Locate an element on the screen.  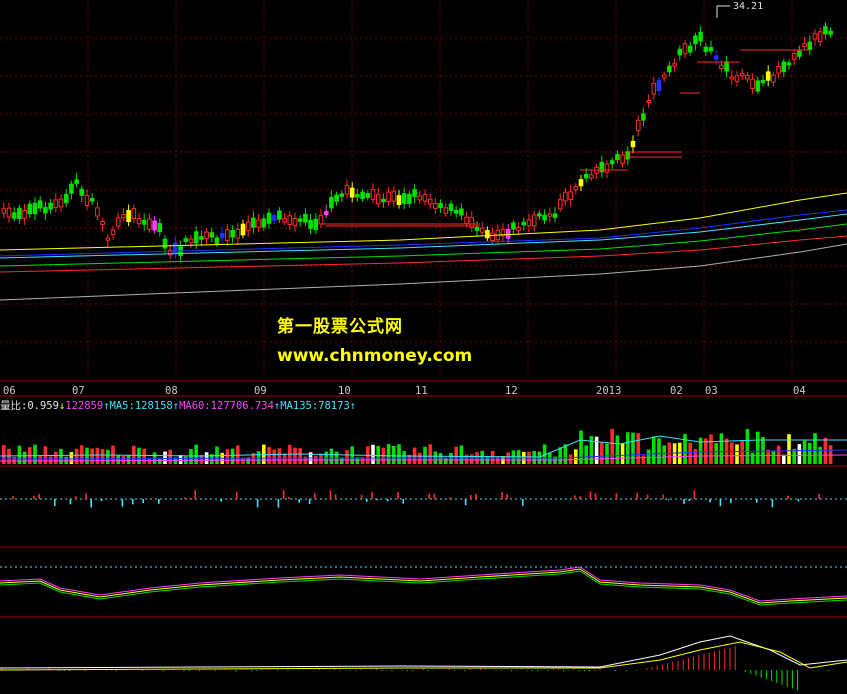
x-tick-label: 09 is located at coordinates (260, 391).